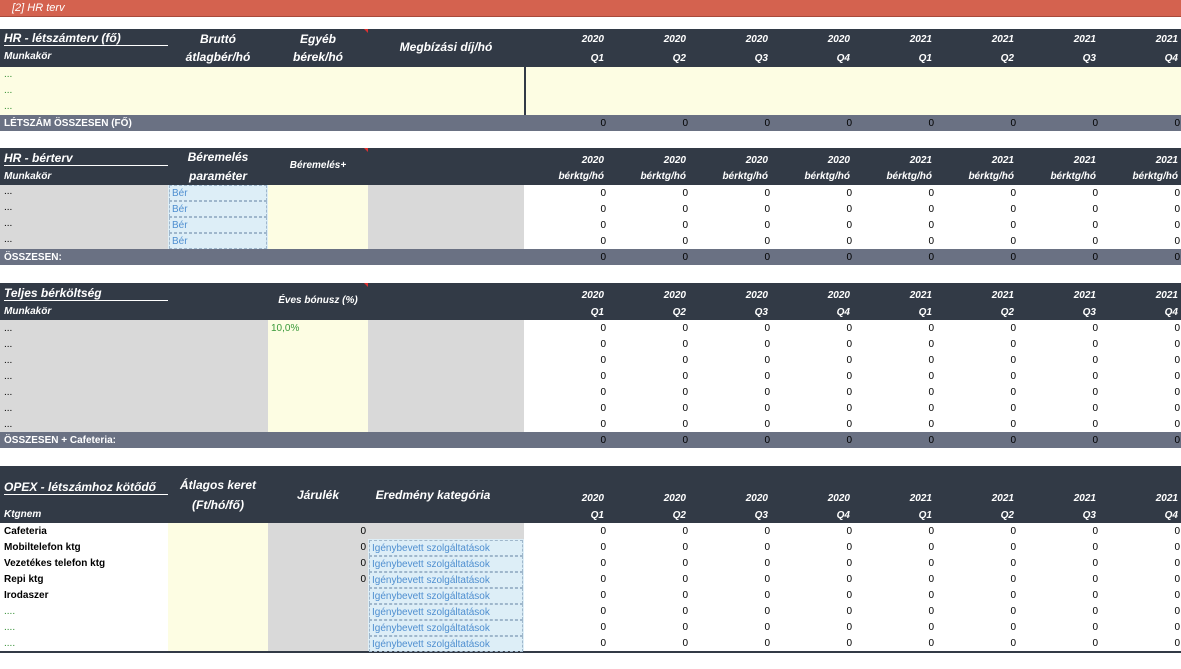 Image resolution: width=1181 pixels, height=669 pixels. Describe the element at coordinates (363, 547) in the screenshot. I see `jarulek-value: 0` at that location.